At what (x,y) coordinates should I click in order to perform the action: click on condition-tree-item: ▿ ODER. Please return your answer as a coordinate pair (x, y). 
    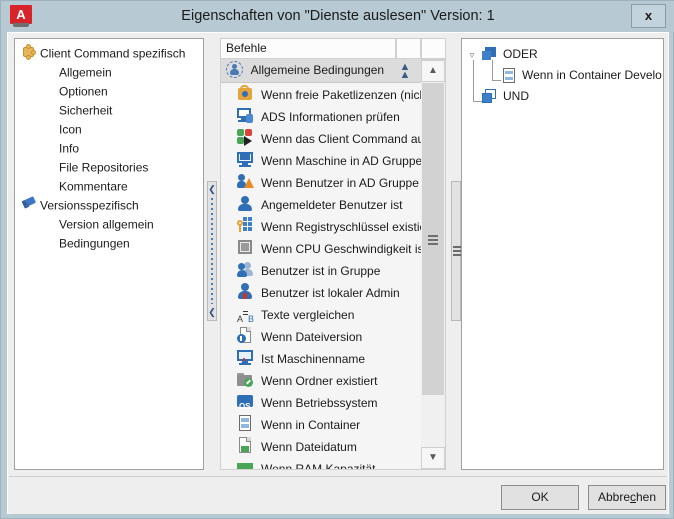
    Looking at the image, I should click on (562, 54).